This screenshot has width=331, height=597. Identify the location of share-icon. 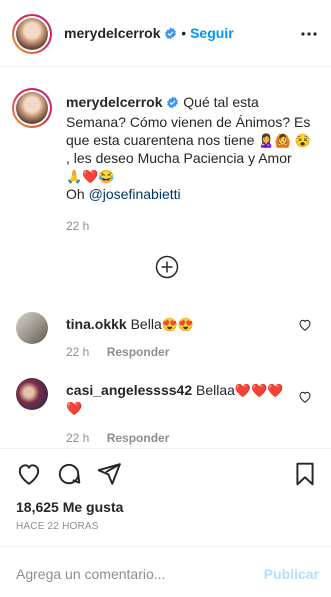
(109, 474).